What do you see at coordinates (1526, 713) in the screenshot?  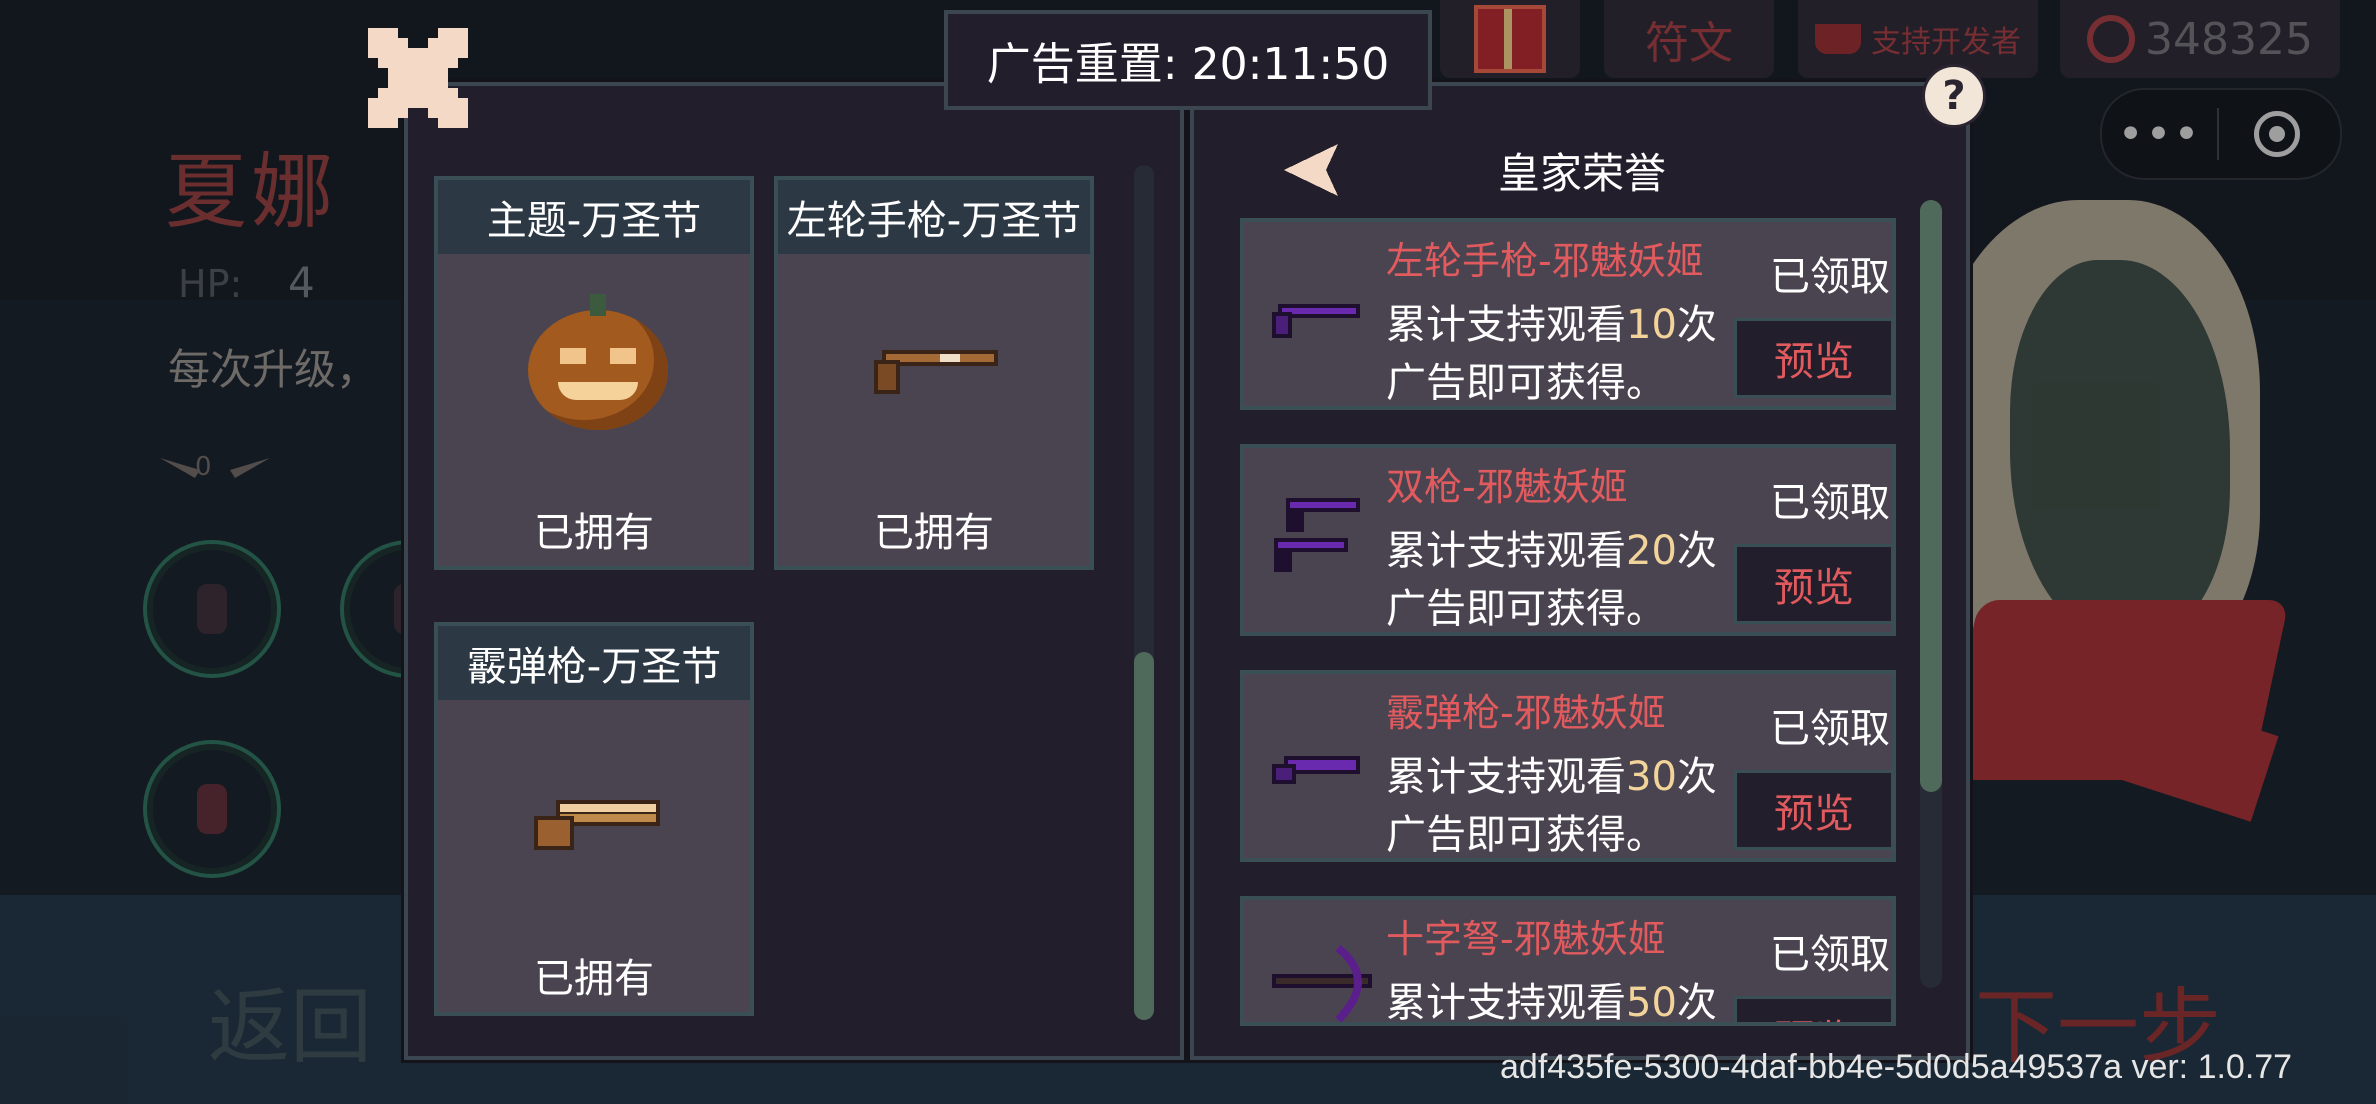 I see `reward-name: 霰弹枪-邪魅妖姬` at bounding box center [1526, 713].